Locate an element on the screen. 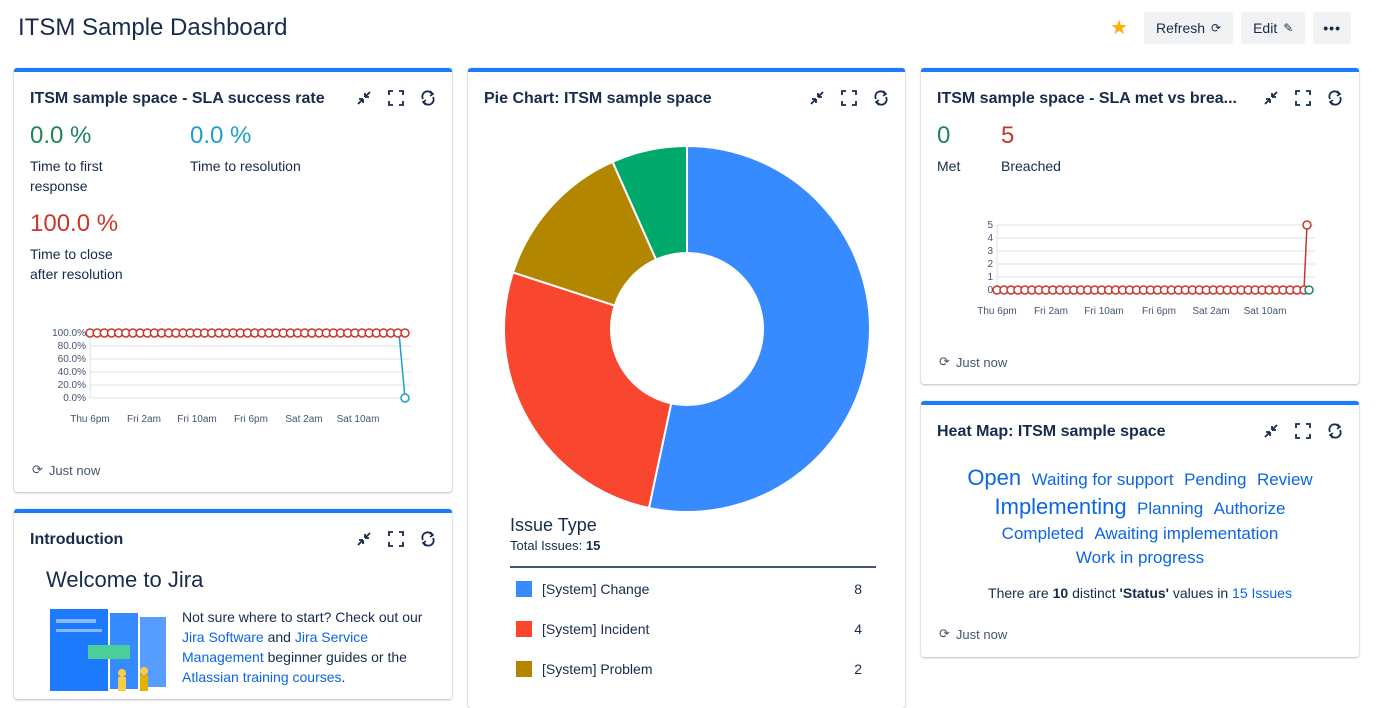  x-tick-label: Sat 2am is located at coordinates (1210, 311).